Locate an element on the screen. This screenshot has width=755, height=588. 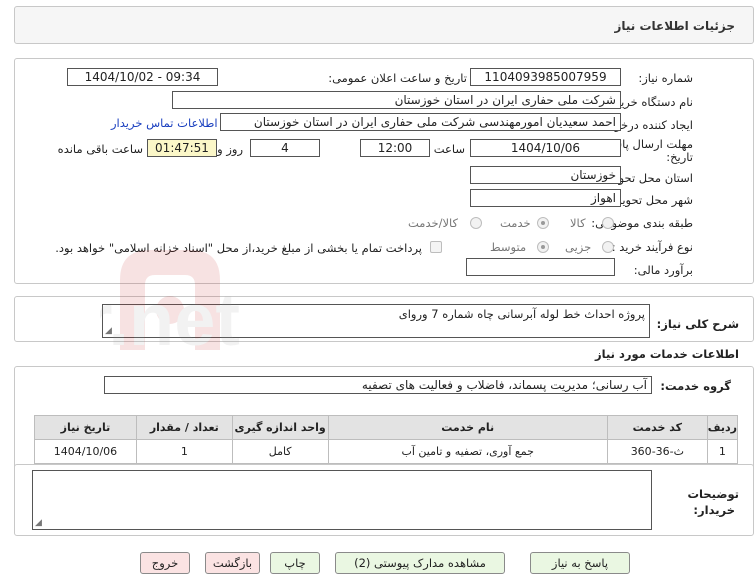
days-label: روز و is located at coordinates (230, 149).